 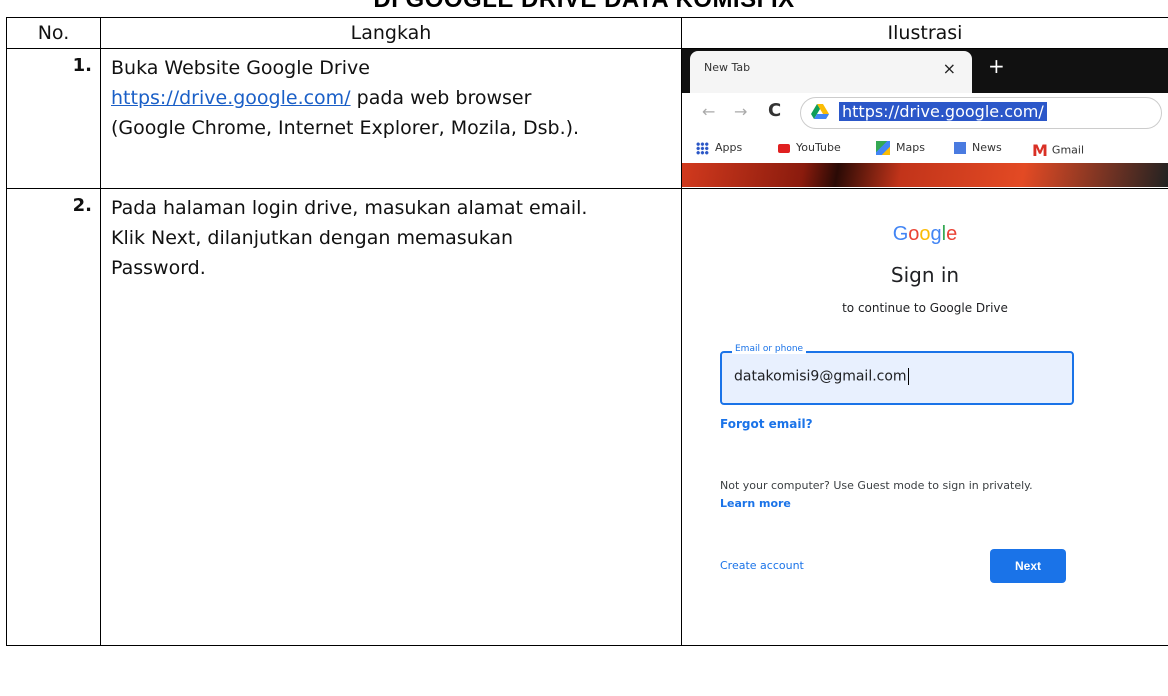 What do you see at coordinates (158, 268) in the screenshot?
I see `step-line: Password.` at bounding box center [158, 268].